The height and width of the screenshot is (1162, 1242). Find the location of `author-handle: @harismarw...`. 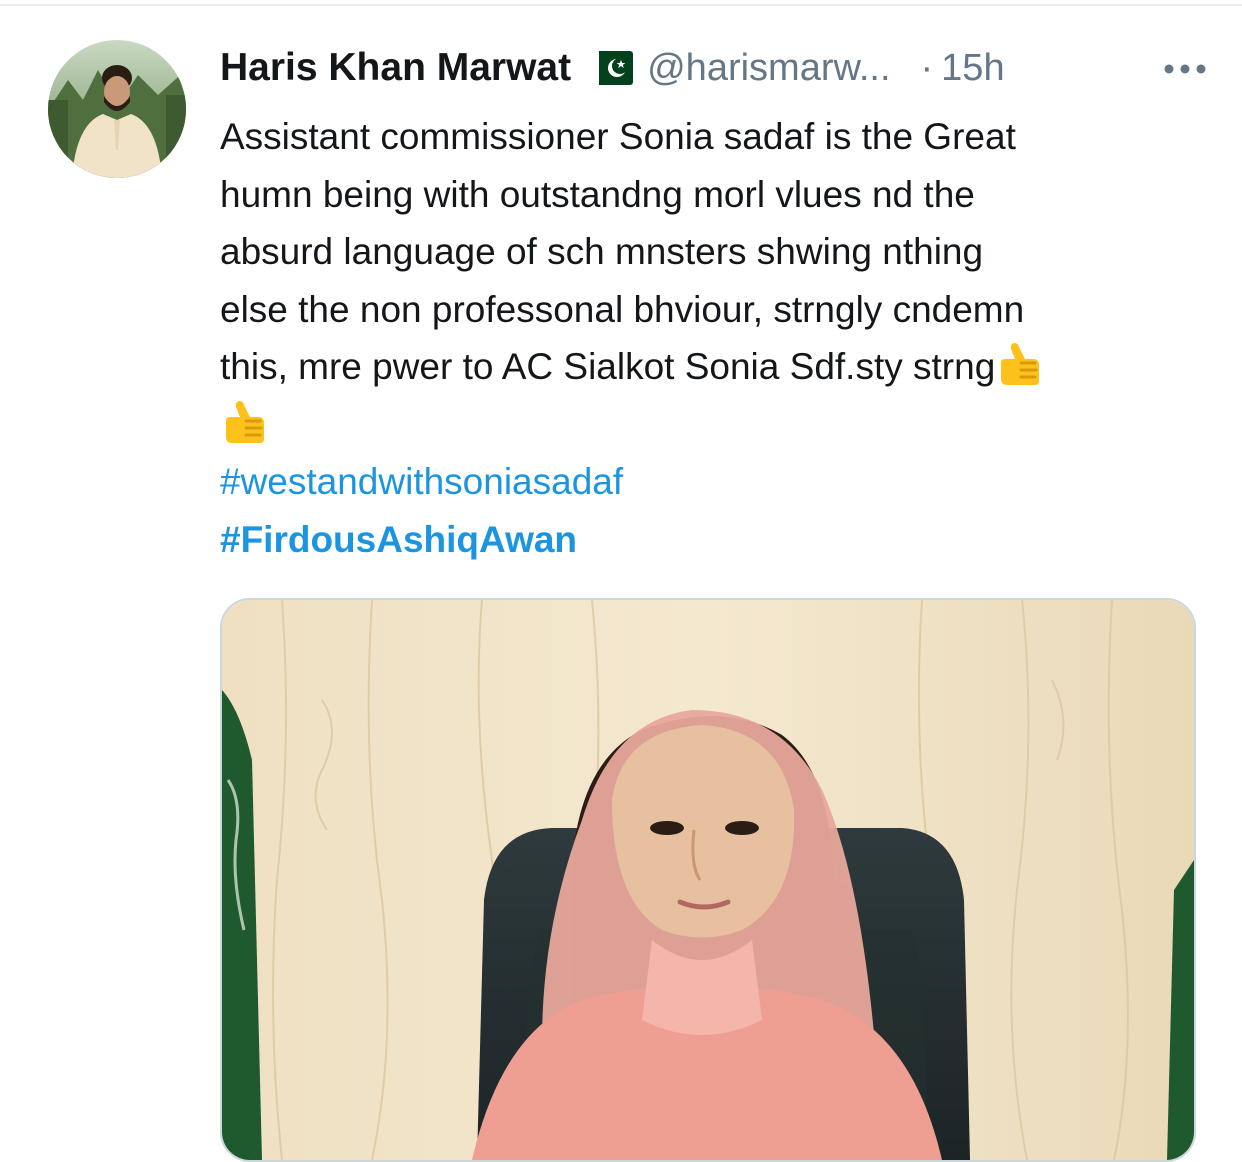

author-handle: @harismarw... is located at coordinates (768, 68).